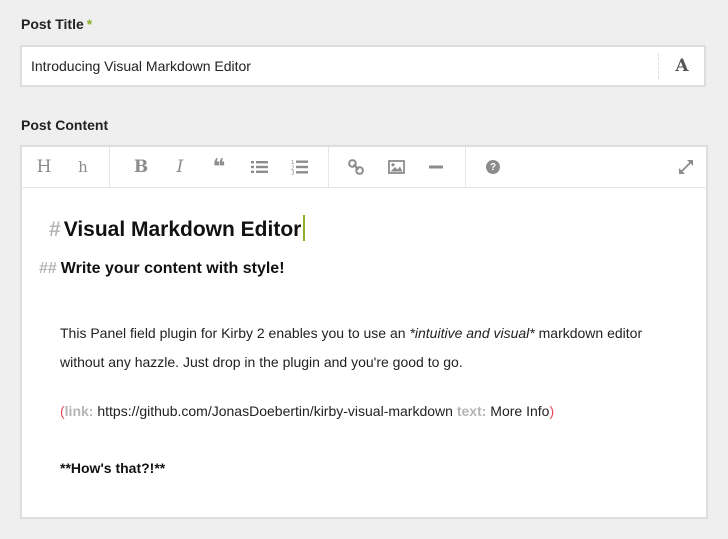 This screenshot has height=539, width=728. What do you see at coordinates (89, 24) in the screenshot?
I see `required-marker: *` at bounding box center [89, 24].